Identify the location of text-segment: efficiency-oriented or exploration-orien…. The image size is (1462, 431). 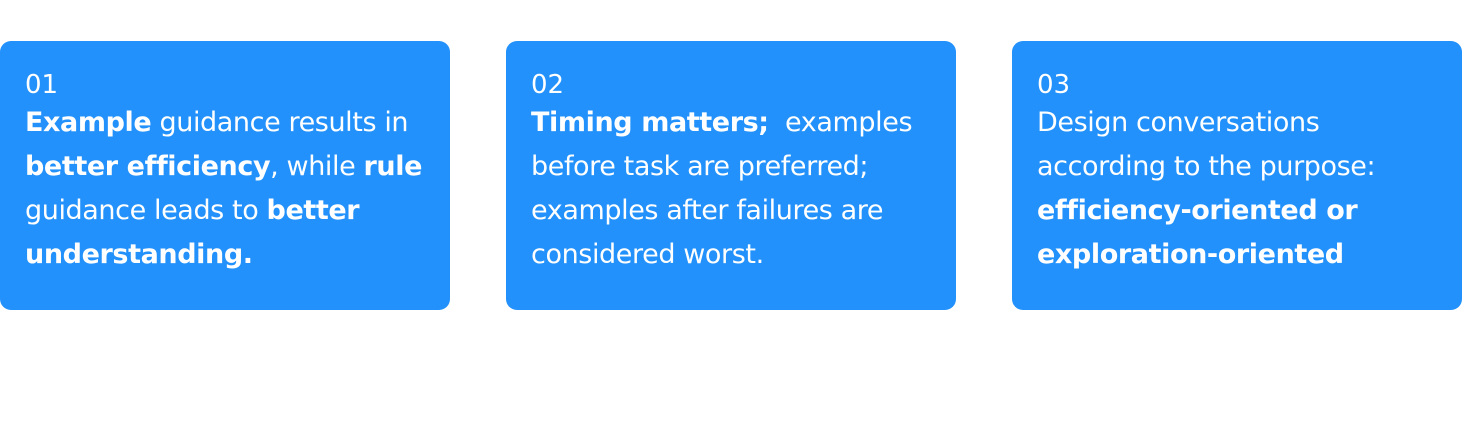
(1197, 232).